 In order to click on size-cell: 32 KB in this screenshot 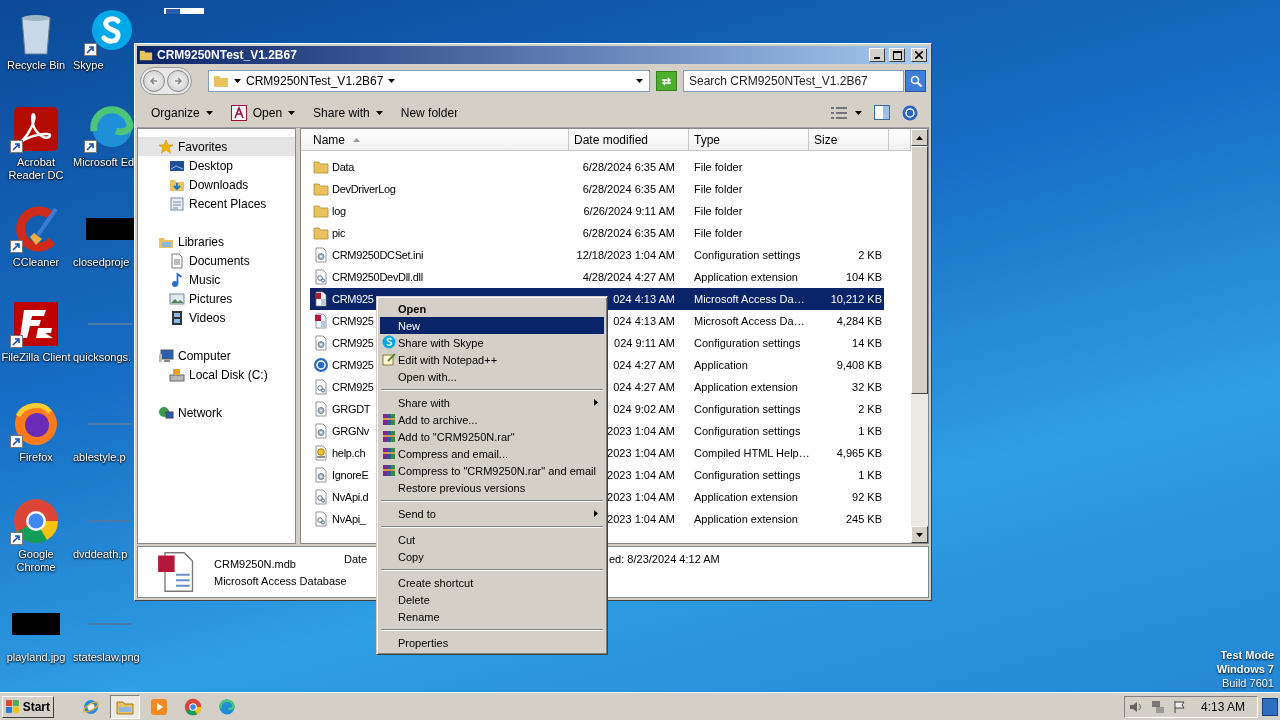, I will do `click(867, 387)`.